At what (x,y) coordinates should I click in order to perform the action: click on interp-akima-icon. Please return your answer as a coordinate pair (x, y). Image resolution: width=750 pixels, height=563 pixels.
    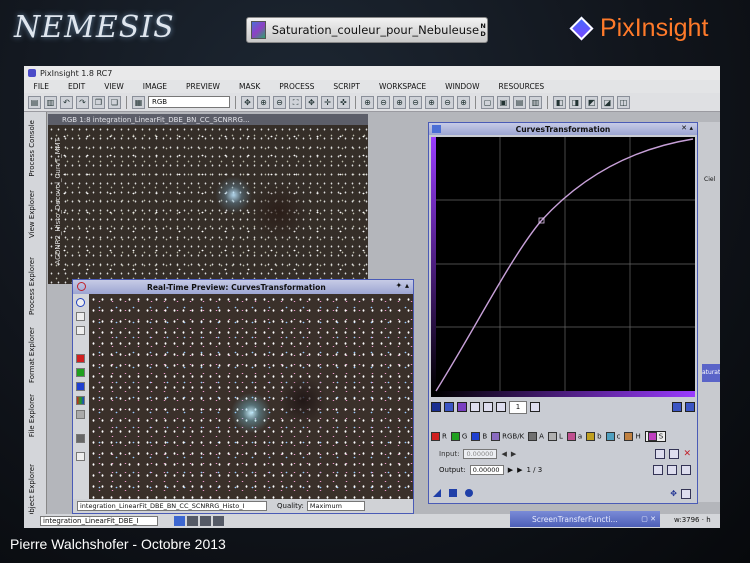
    Looking at the image, I should click on (658, 470).